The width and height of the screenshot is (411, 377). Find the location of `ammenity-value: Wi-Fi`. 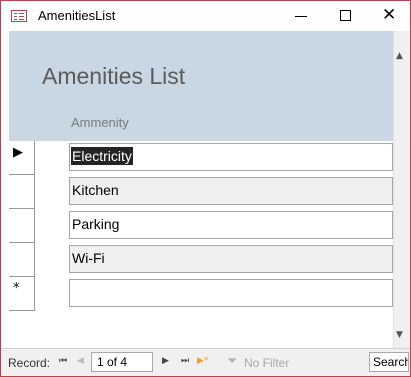

ammenity-value: Wi-Fi is located at coordinates (88, 258).